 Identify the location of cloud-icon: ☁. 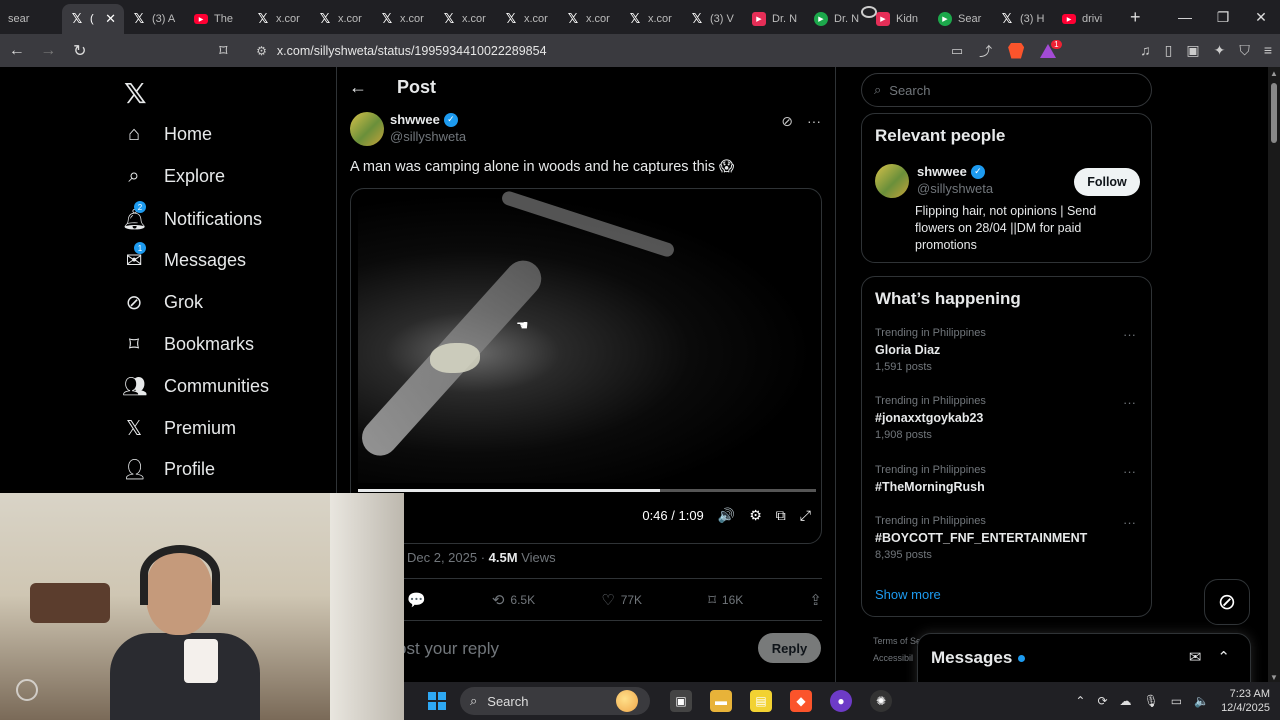
(1126, 701).